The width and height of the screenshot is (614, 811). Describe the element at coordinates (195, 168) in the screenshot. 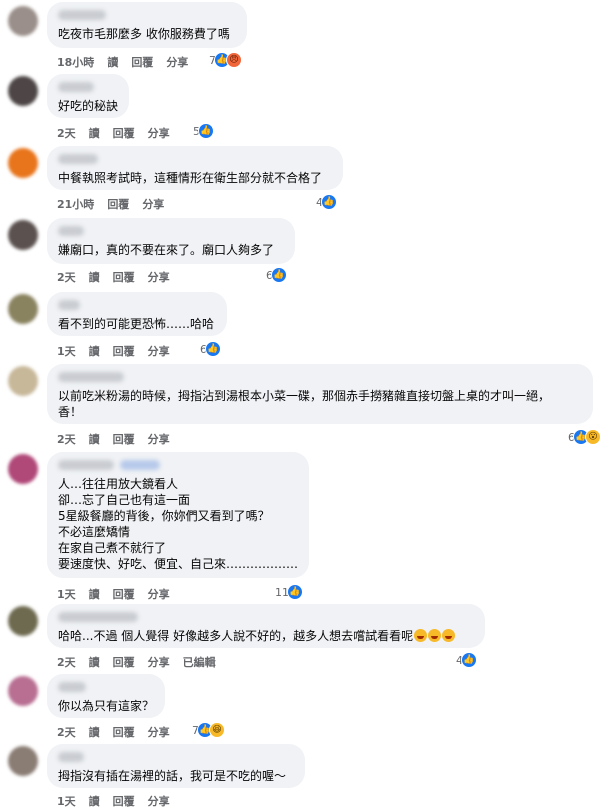

I see `comment-bubble: 中餐執照考試時，這種情形在衛生部分就不合格了` at that location.